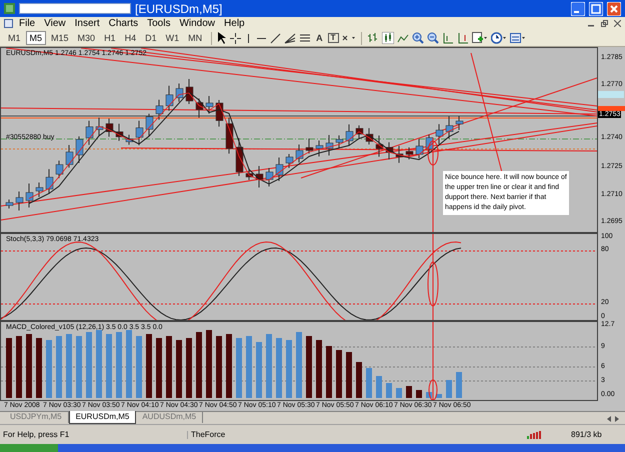  What do you see at coordinates (195, 38) in the screenshot?
I see `timeframe-button: MN` at bounding box center [195, 38].